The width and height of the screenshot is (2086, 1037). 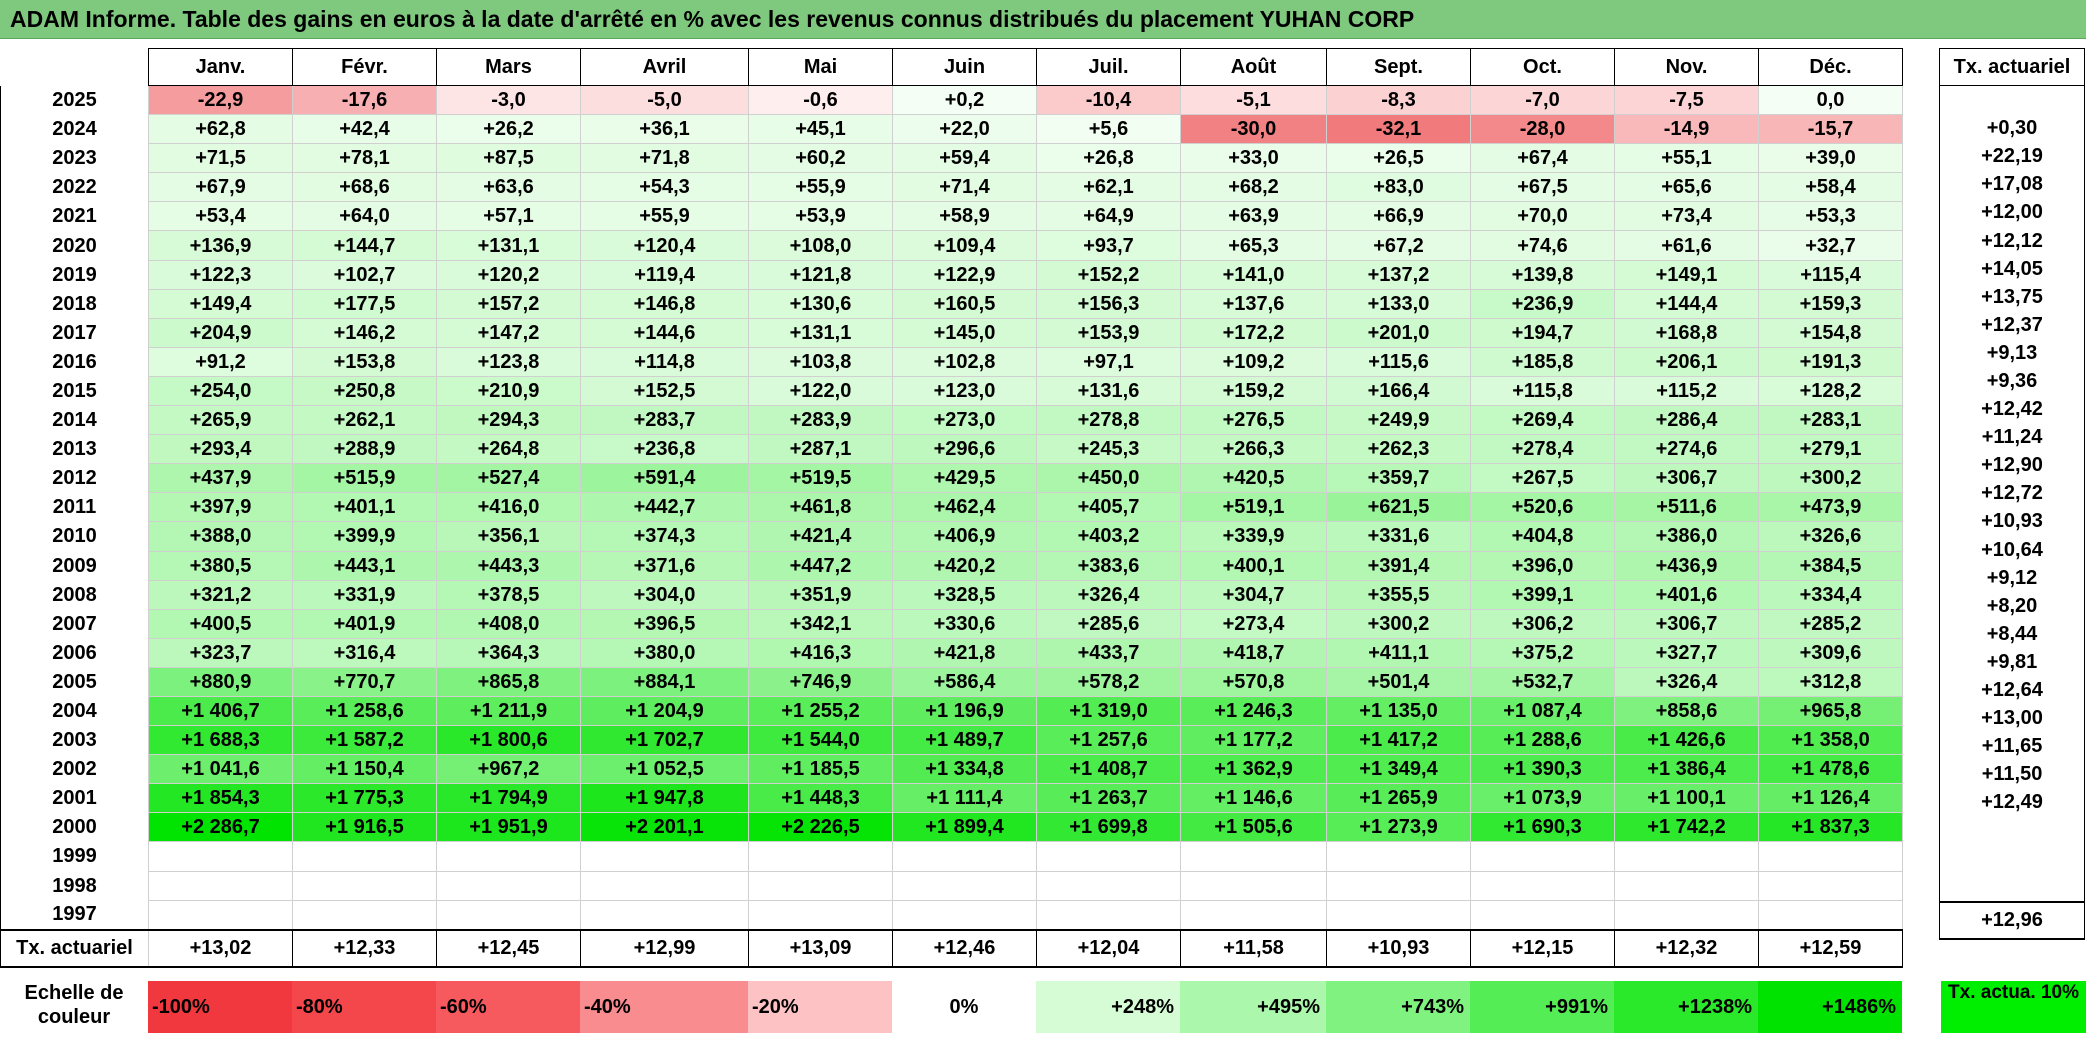 I want to click on year-label: 2025, so click(x=74, y=100).